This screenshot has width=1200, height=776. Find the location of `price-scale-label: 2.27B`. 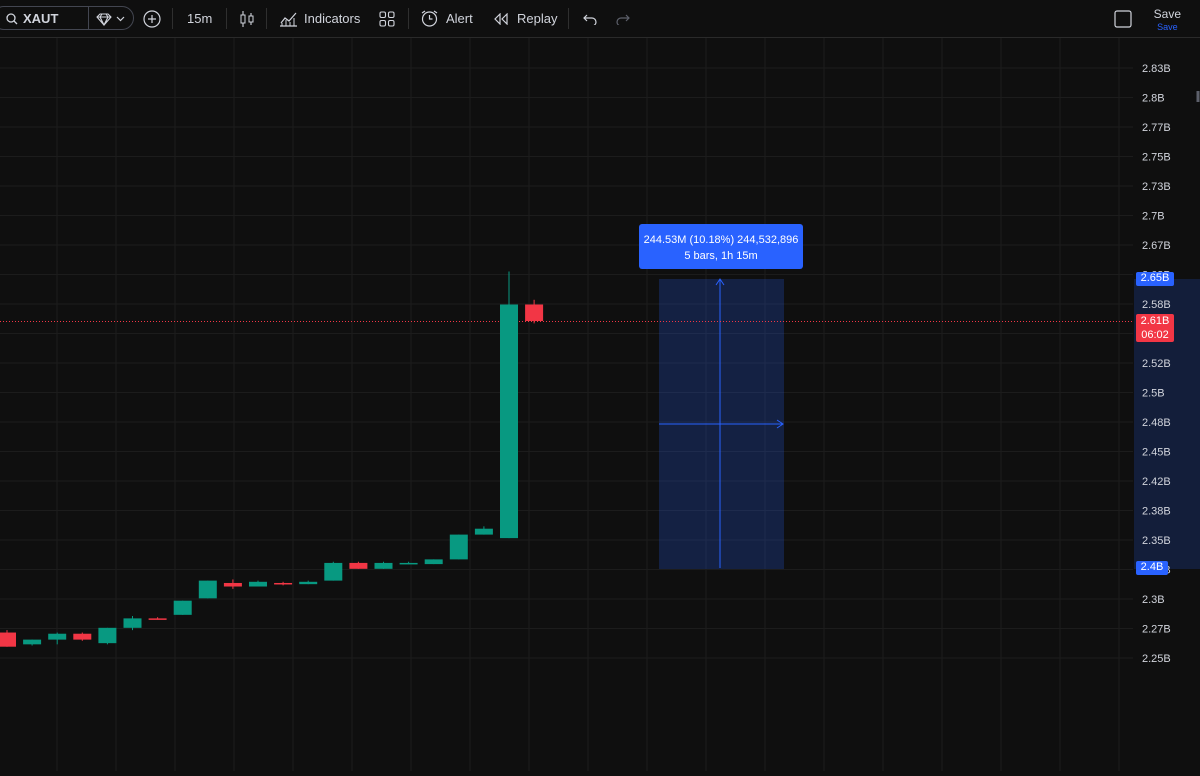

price-scale-label: 2.27B is located at coordinates (1156, 630).